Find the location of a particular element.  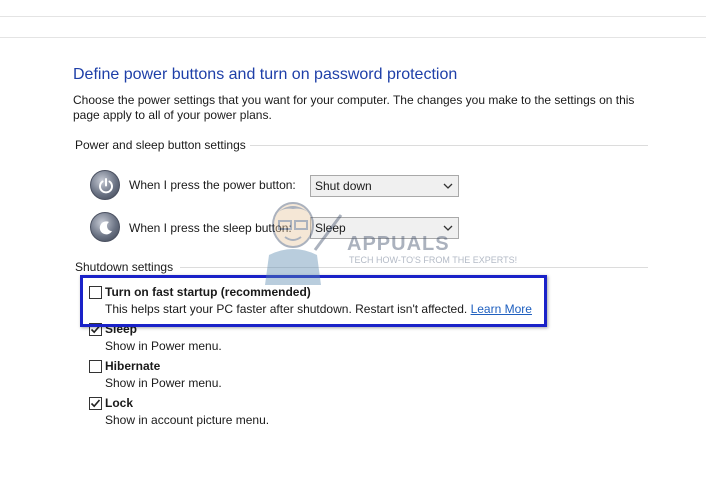

power-sleep-group-line is located at coordinates (449, 145).